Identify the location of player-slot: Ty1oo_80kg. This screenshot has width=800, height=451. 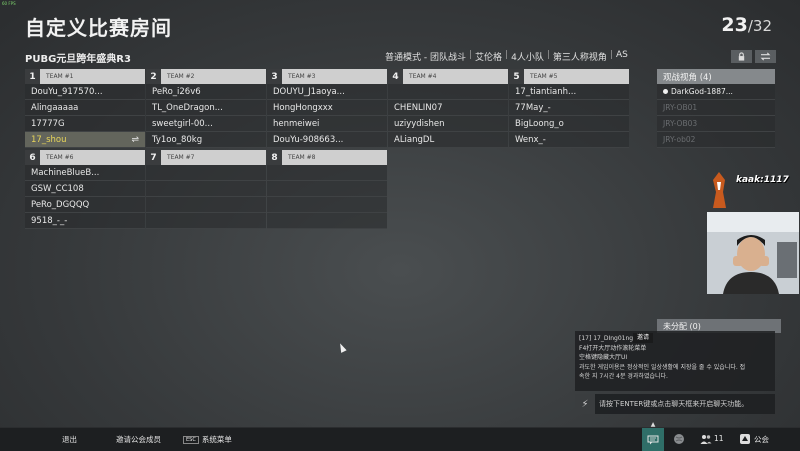
(206, 140).